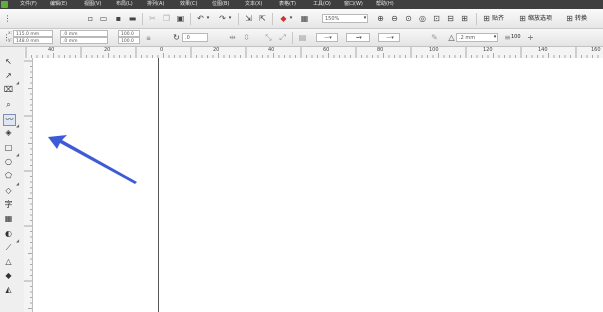 Image resolution: width=603 pixels, height=312 pixels. What do you see at coordinates (129, 33) in the screenshot?
I see `scale-x-field: 100.0` at bounding box center [129, 33].